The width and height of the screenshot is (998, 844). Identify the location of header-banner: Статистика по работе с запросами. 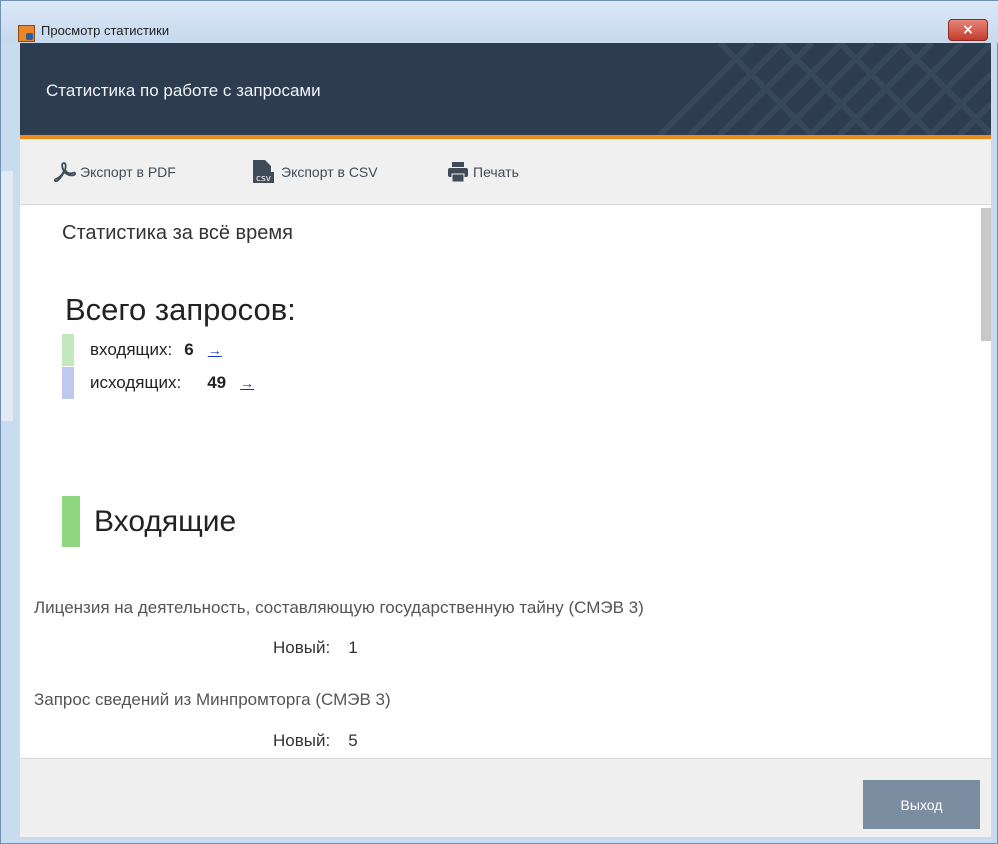
(505, 89).